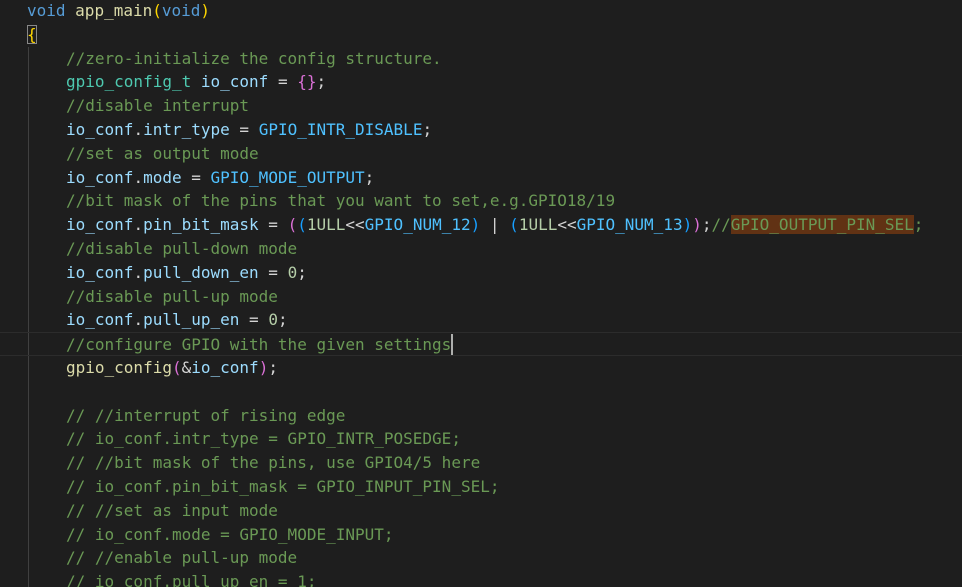 Image resolution: width=962 pixels, height=587 pixels. What do you see at coordinates (307, 82) in the screenshot?
I see `code-token: {}` at bounding box center [307, 82].